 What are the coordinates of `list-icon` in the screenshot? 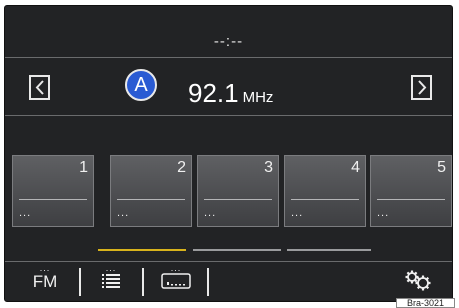 It's located at (111, 283).